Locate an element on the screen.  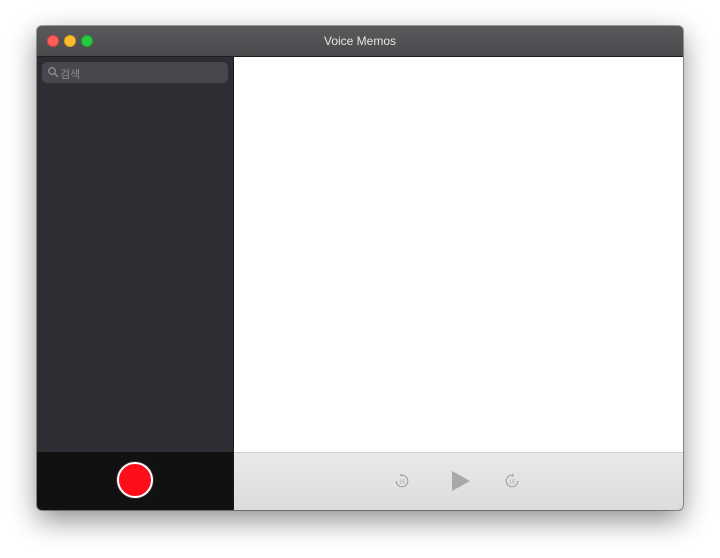
skip-back-15-icon: 15 is located at coordinates (402, 481).